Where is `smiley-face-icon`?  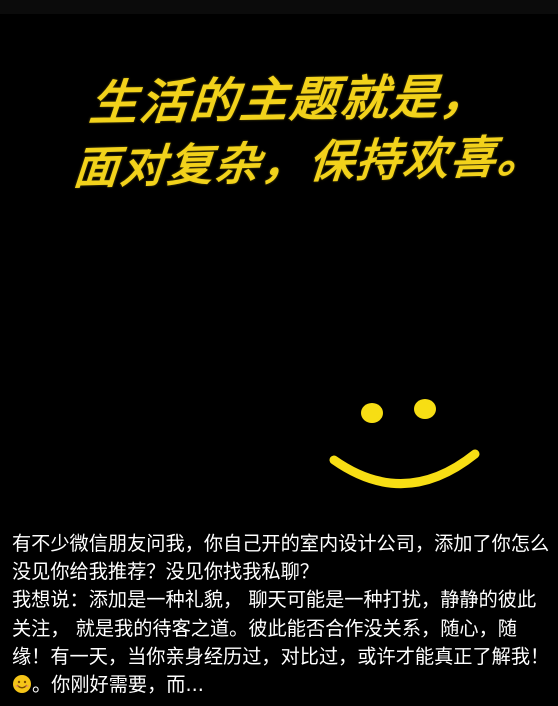
smiley-face-icon is located at coordinates (404, 444).